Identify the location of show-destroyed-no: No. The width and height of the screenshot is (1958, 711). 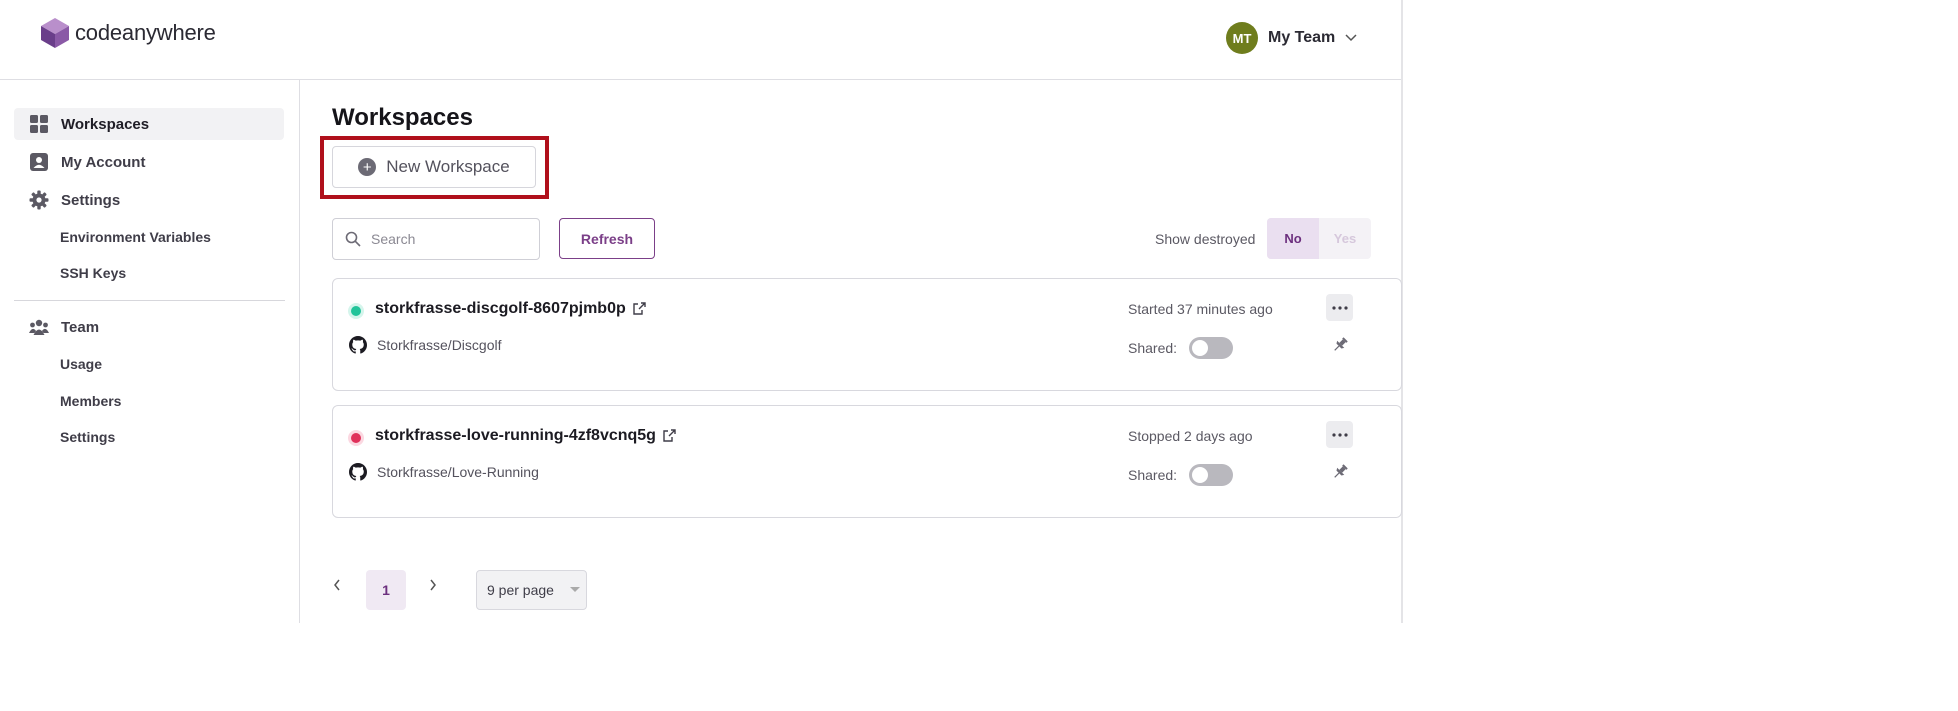
(1293, 238).